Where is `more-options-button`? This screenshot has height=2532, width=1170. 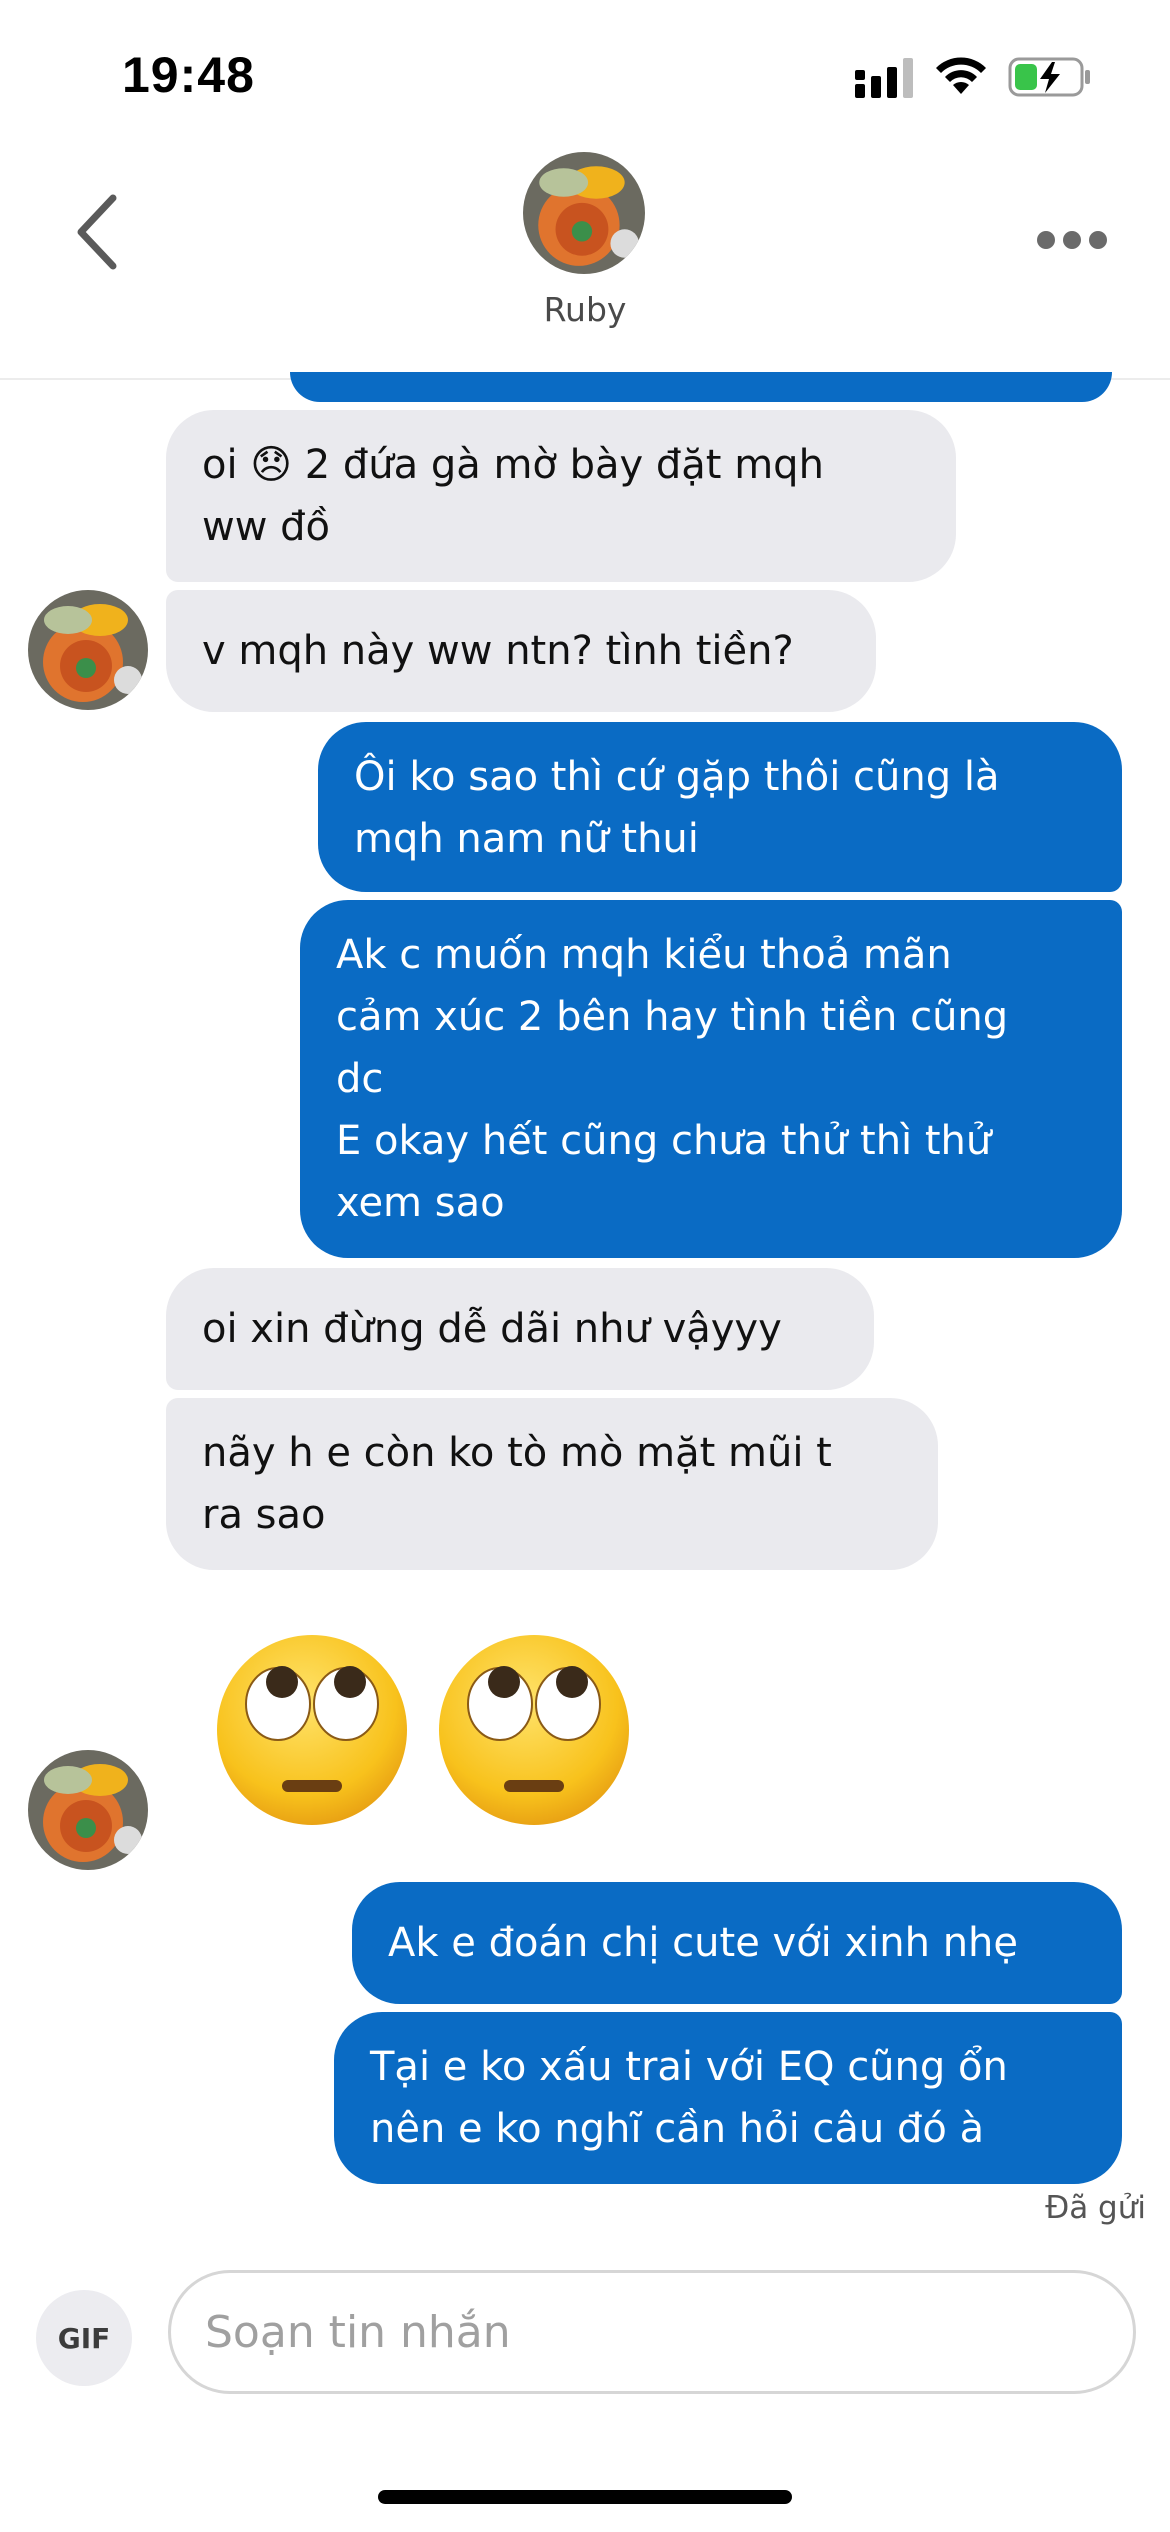 more-options-button is located at coordinates (1072, 240).